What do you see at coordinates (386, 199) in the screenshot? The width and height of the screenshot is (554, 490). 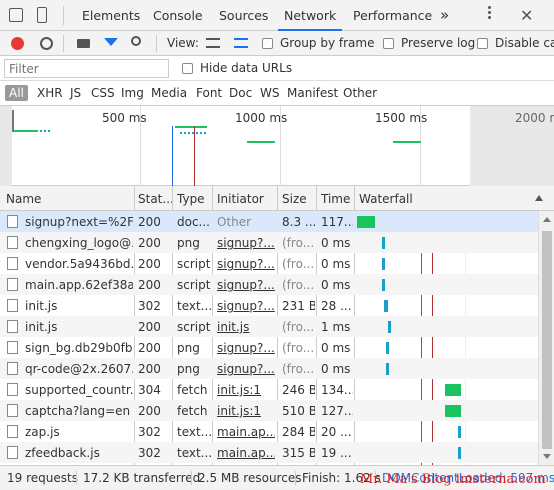 I see `column-header-waterfall: Waterfall` at bounding box center [386, 199].